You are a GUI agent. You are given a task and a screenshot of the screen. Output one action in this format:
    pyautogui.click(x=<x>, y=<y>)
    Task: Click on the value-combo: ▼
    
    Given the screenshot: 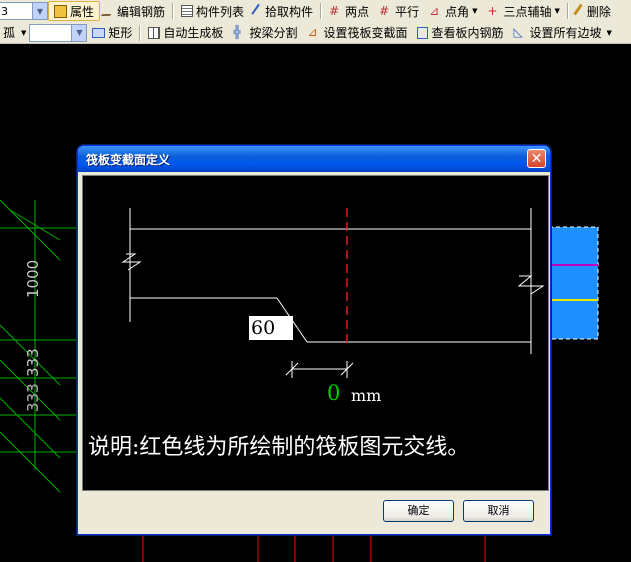 What is the action you would take?
    pyautogui.click(x=58, y=32)
    